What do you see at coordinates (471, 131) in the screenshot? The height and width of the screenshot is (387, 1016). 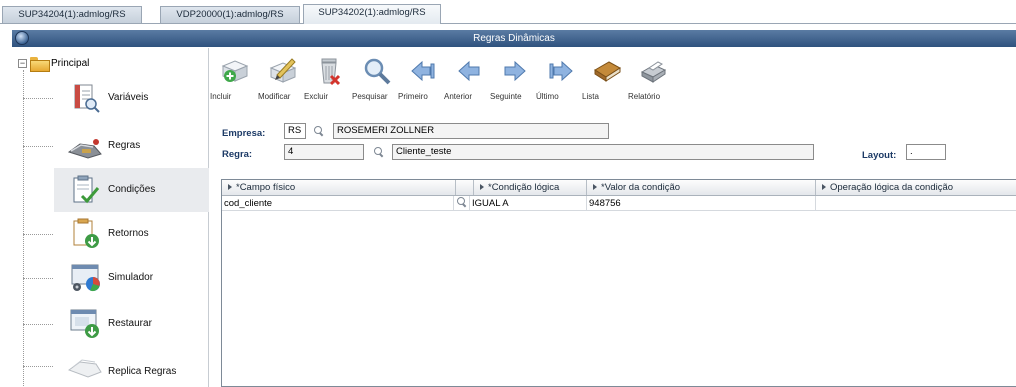 I see `empresa-name-field: ROSEMERI ZOLLNER` at bounding box center [471, 131].